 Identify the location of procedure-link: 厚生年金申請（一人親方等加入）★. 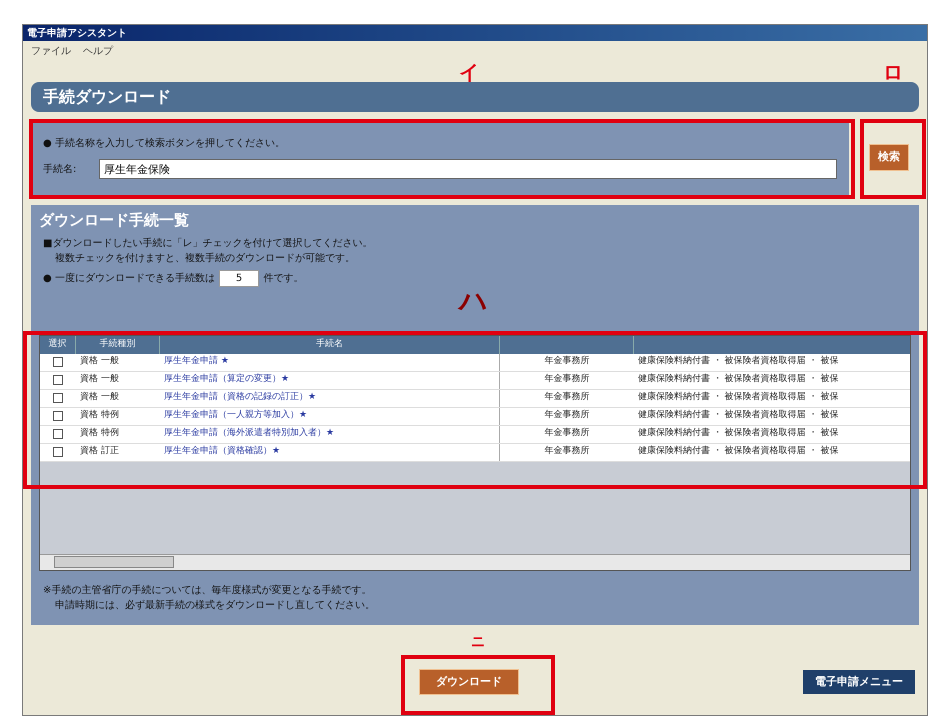
(236, 416).